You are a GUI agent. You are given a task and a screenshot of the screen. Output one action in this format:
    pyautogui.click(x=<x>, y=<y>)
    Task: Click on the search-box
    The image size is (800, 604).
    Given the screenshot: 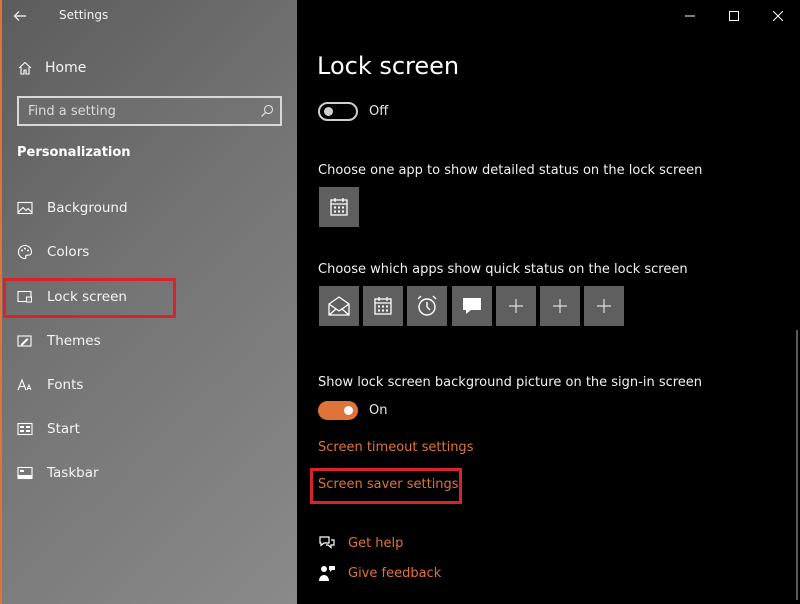 What is the action you would take?
    pyautogui.click(x=149, y=111)
    